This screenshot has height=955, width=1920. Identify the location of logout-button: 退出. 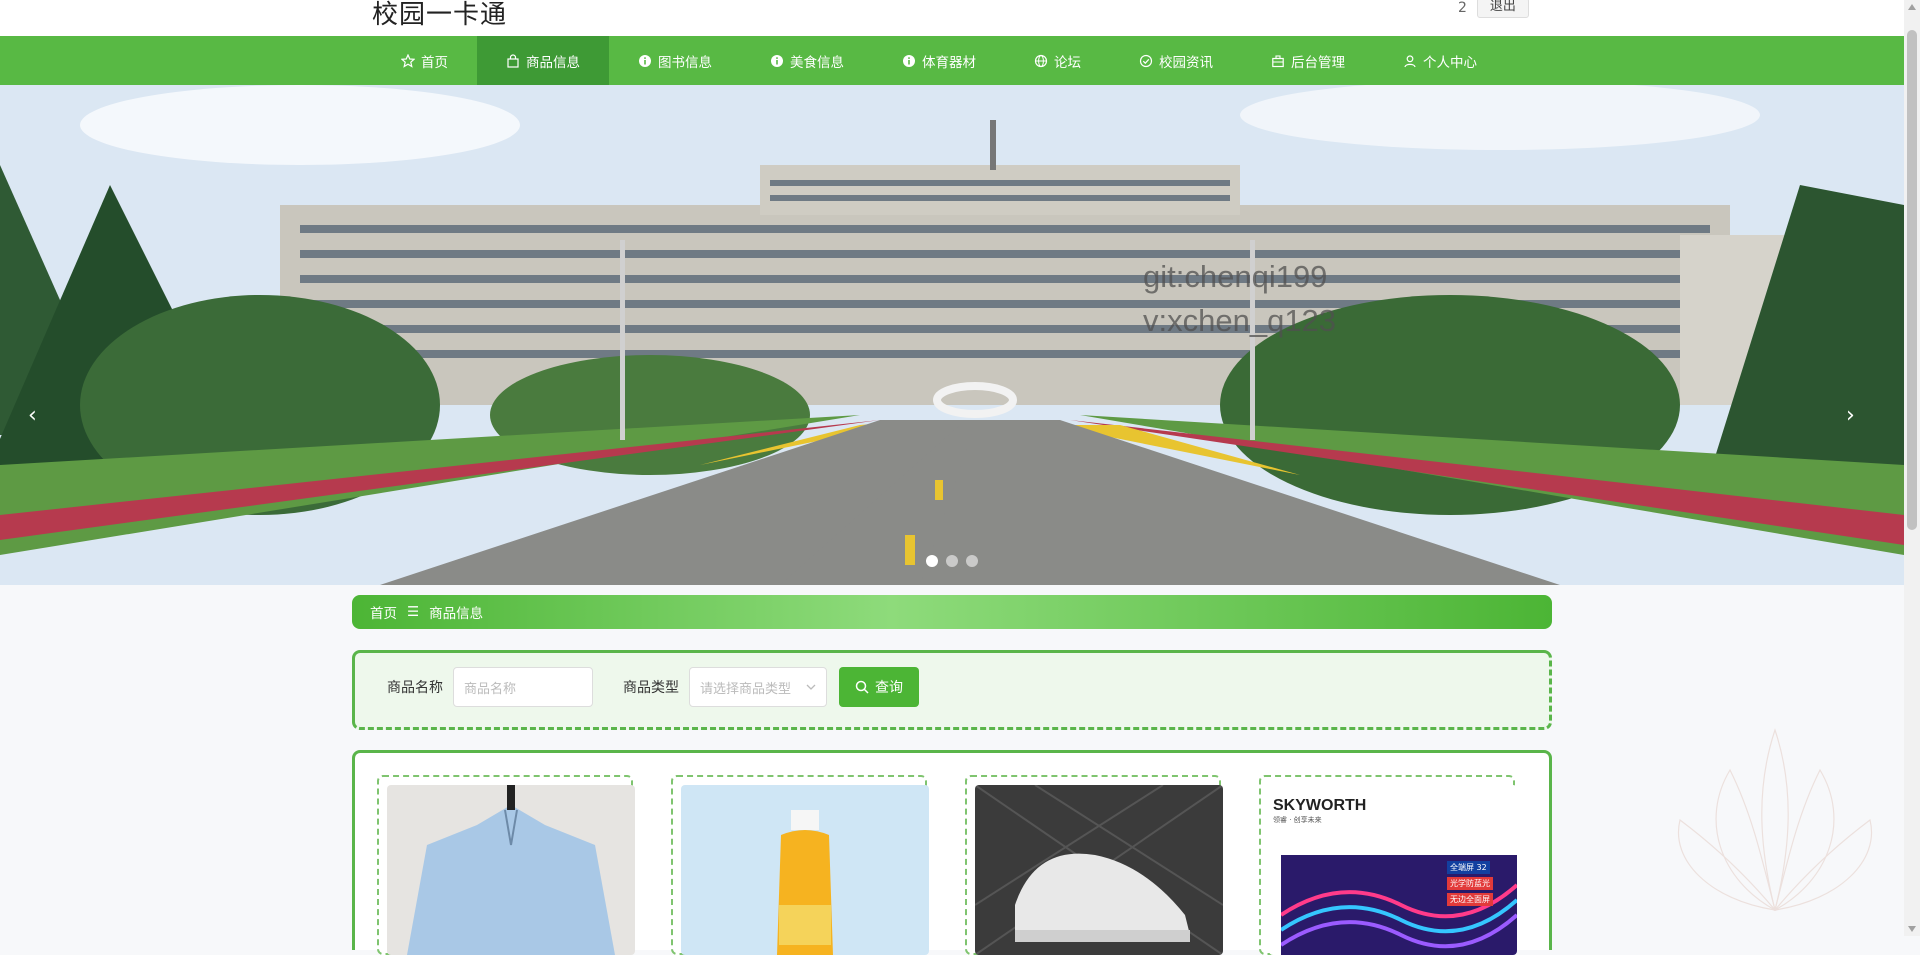
(1502, 9).